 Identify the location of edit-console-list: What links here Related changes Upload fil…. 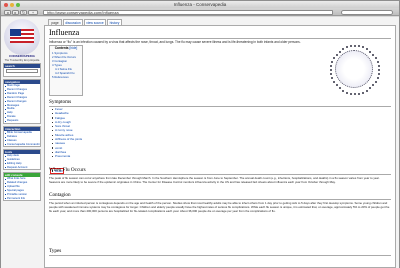
(22, 188).